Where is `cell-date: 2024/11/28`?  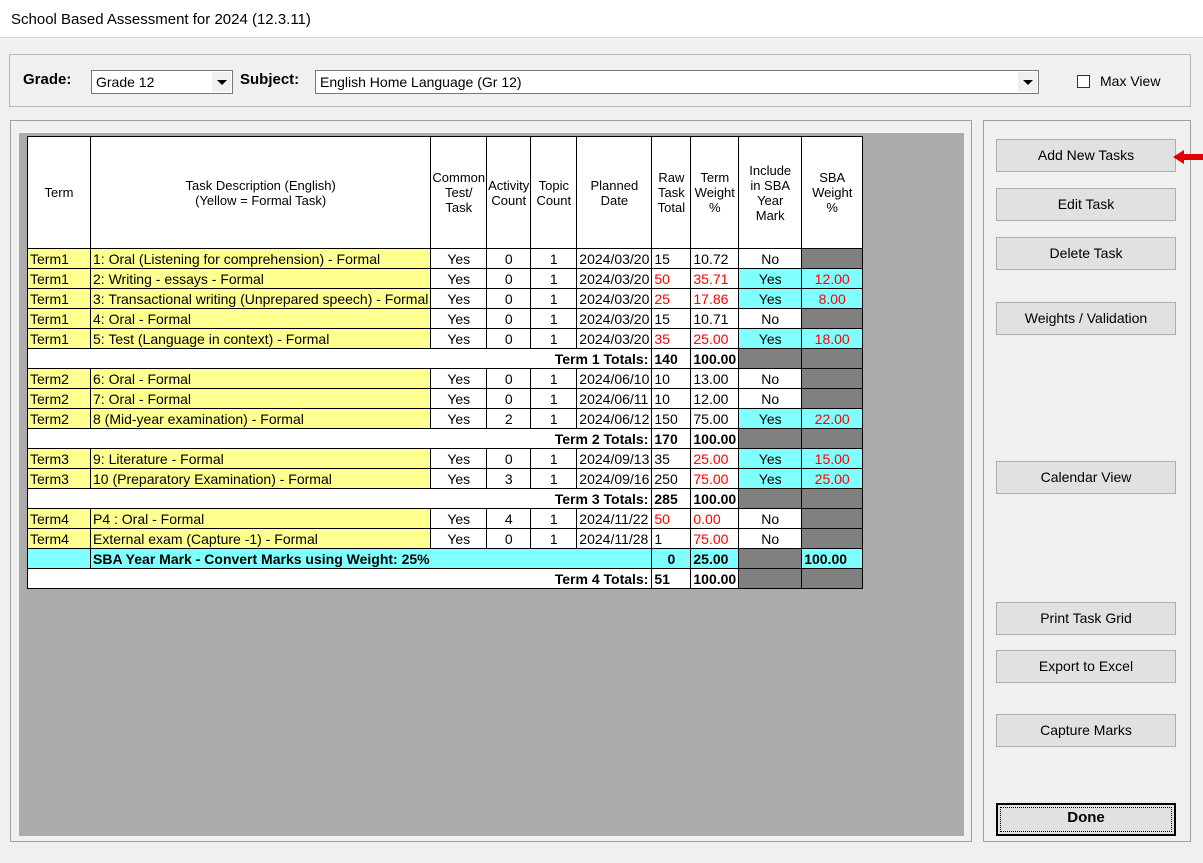 cell-date: 2024/11/28 is located at coordinates (614, 538).